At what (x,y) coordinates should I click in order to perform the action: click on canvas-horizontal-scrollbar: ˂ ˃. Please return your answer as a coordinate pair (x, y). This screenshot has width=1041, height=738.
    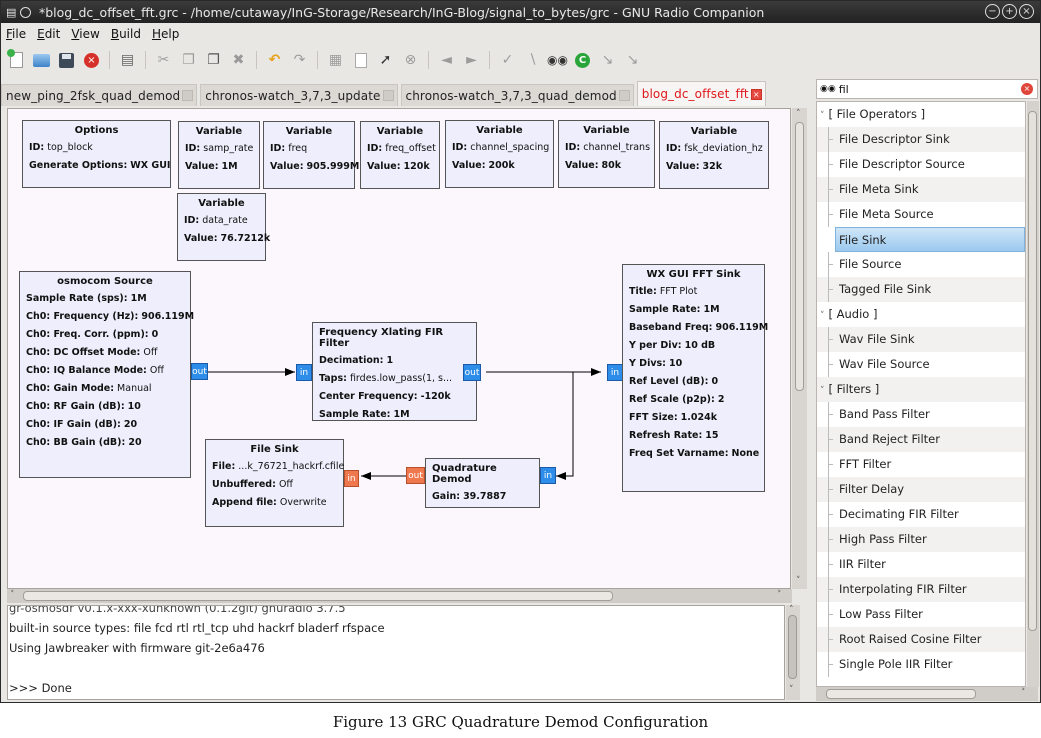
    Looking at the image, I should click on (399, 596).